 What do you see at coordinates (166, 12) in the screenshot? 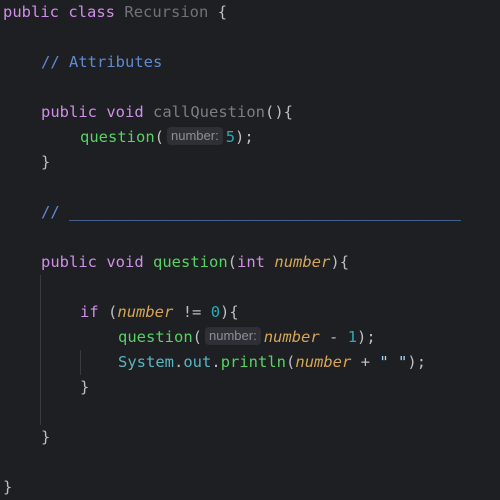
I see `class-name: Recursion` at bounding box center [166, 12].